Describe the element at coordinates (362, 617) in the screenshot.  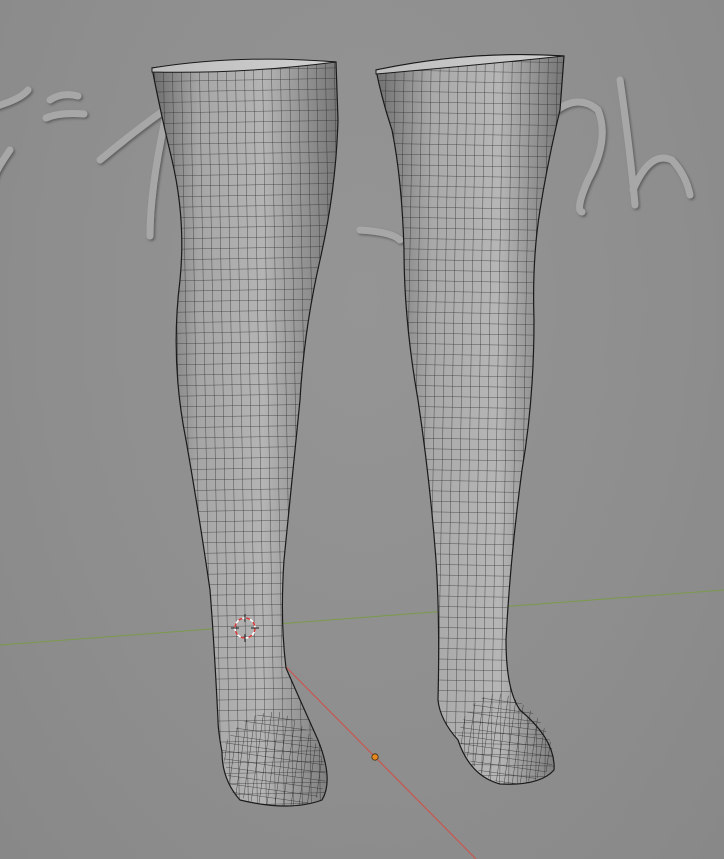
I see `y-axis-line` at that location.